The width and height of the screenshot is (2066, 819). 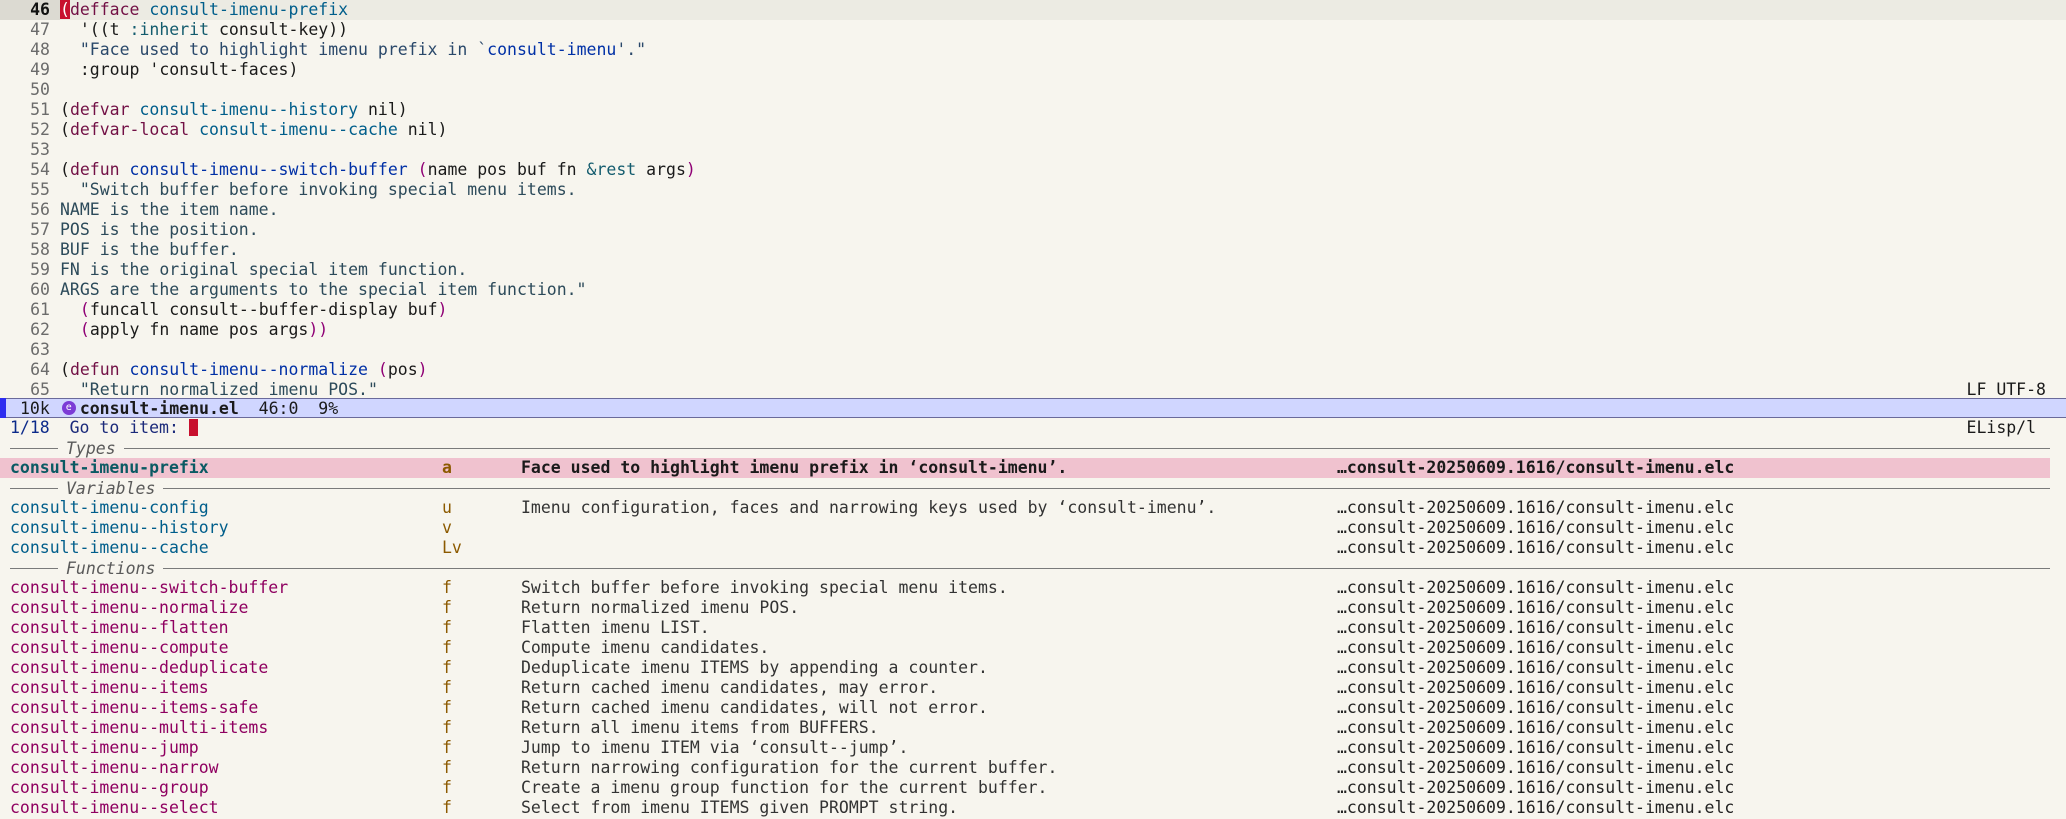 What do you see at coordinates (1033, 110) in the screenshot?
I see `code-line: 51 (defvar consult-imenu--history nil)` at bounding box center [1033, 110].